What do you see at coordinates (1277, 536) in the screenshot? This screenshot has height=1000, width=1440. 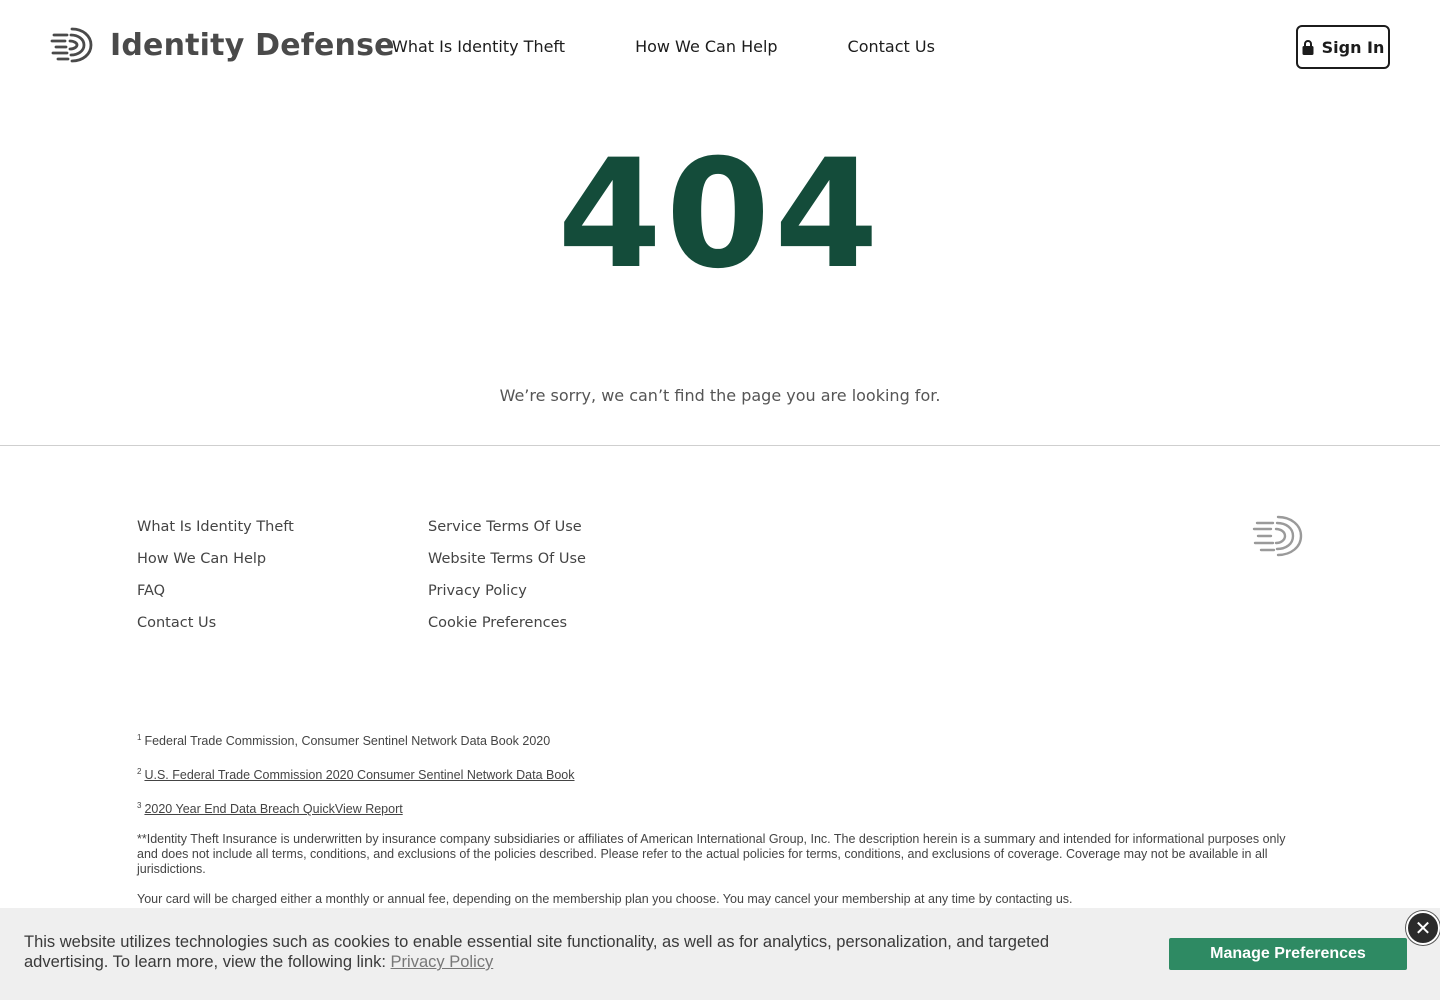 I see `footer-fingerprint-logo-icon` at bounding box center [1277, 536].